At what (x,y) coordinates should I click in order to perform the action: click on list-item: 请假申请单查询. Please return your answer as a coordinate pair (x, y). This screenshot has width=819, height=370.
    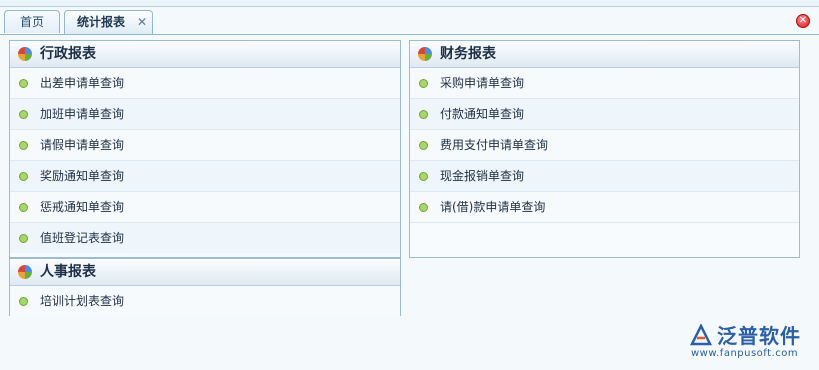
    Looking at the image, I should click on (205, 145).